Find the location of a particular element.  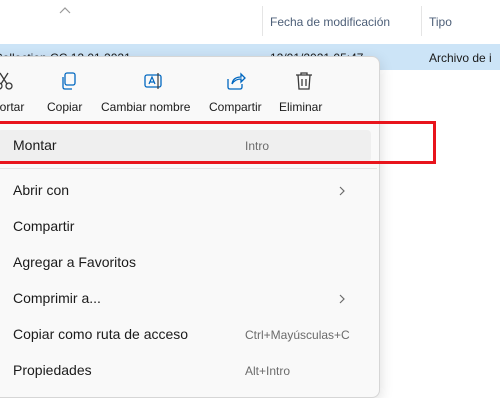

menu-item-open-with: Abrir con is located at coordinates (185, 191).